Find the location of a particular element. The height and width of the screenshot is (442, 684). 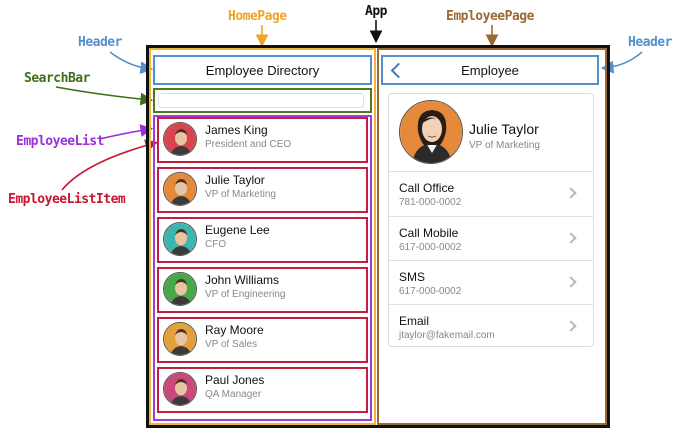

employee-title: CFO is located at coordinates (216, 244).